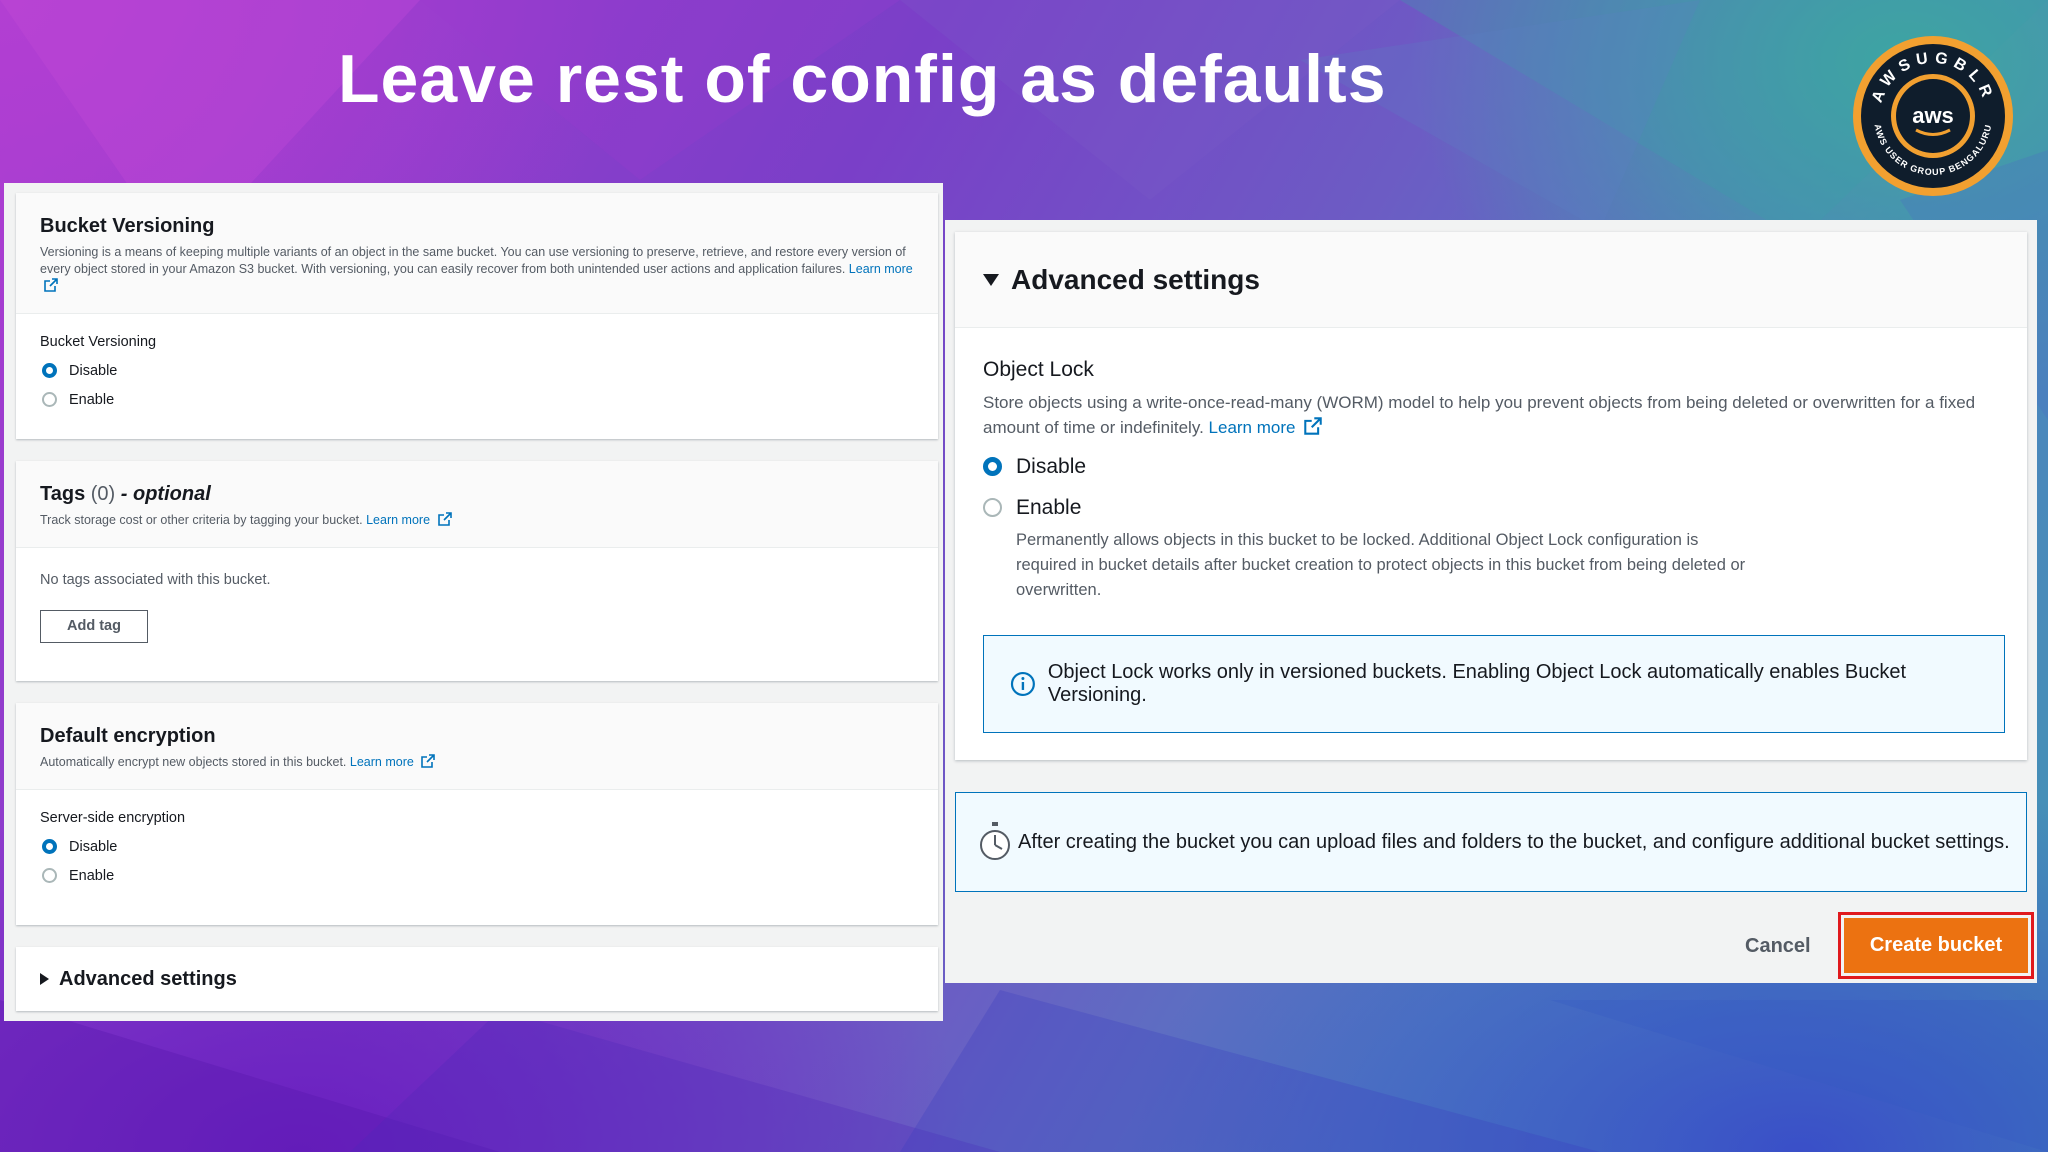 This screenshot has width=2048, height=1152. I want to click on encryption-enable-option: Enable, so click(477, 875).